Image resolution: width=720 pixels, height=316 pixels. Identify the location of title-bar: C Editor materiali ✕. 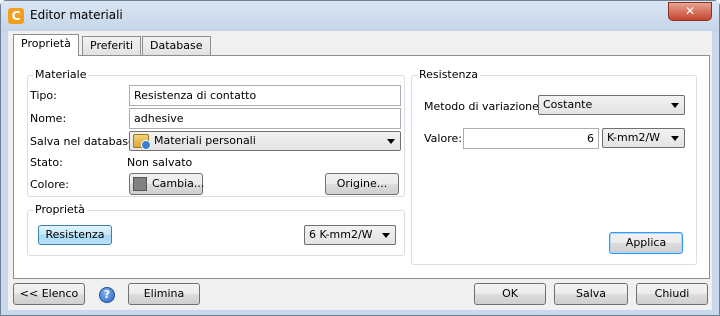
(360, 16).